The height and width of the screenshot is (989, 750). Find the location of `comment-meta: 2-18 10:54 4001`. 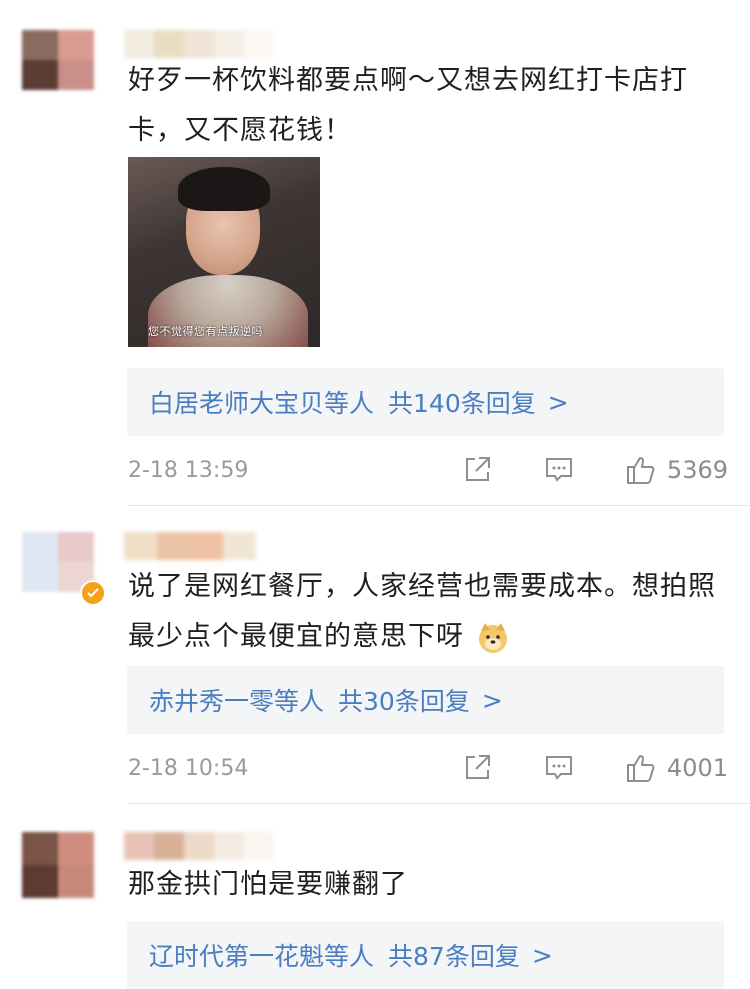

comment-meta: 2-18 10:54 4001 is located at coordinates (428, 768).